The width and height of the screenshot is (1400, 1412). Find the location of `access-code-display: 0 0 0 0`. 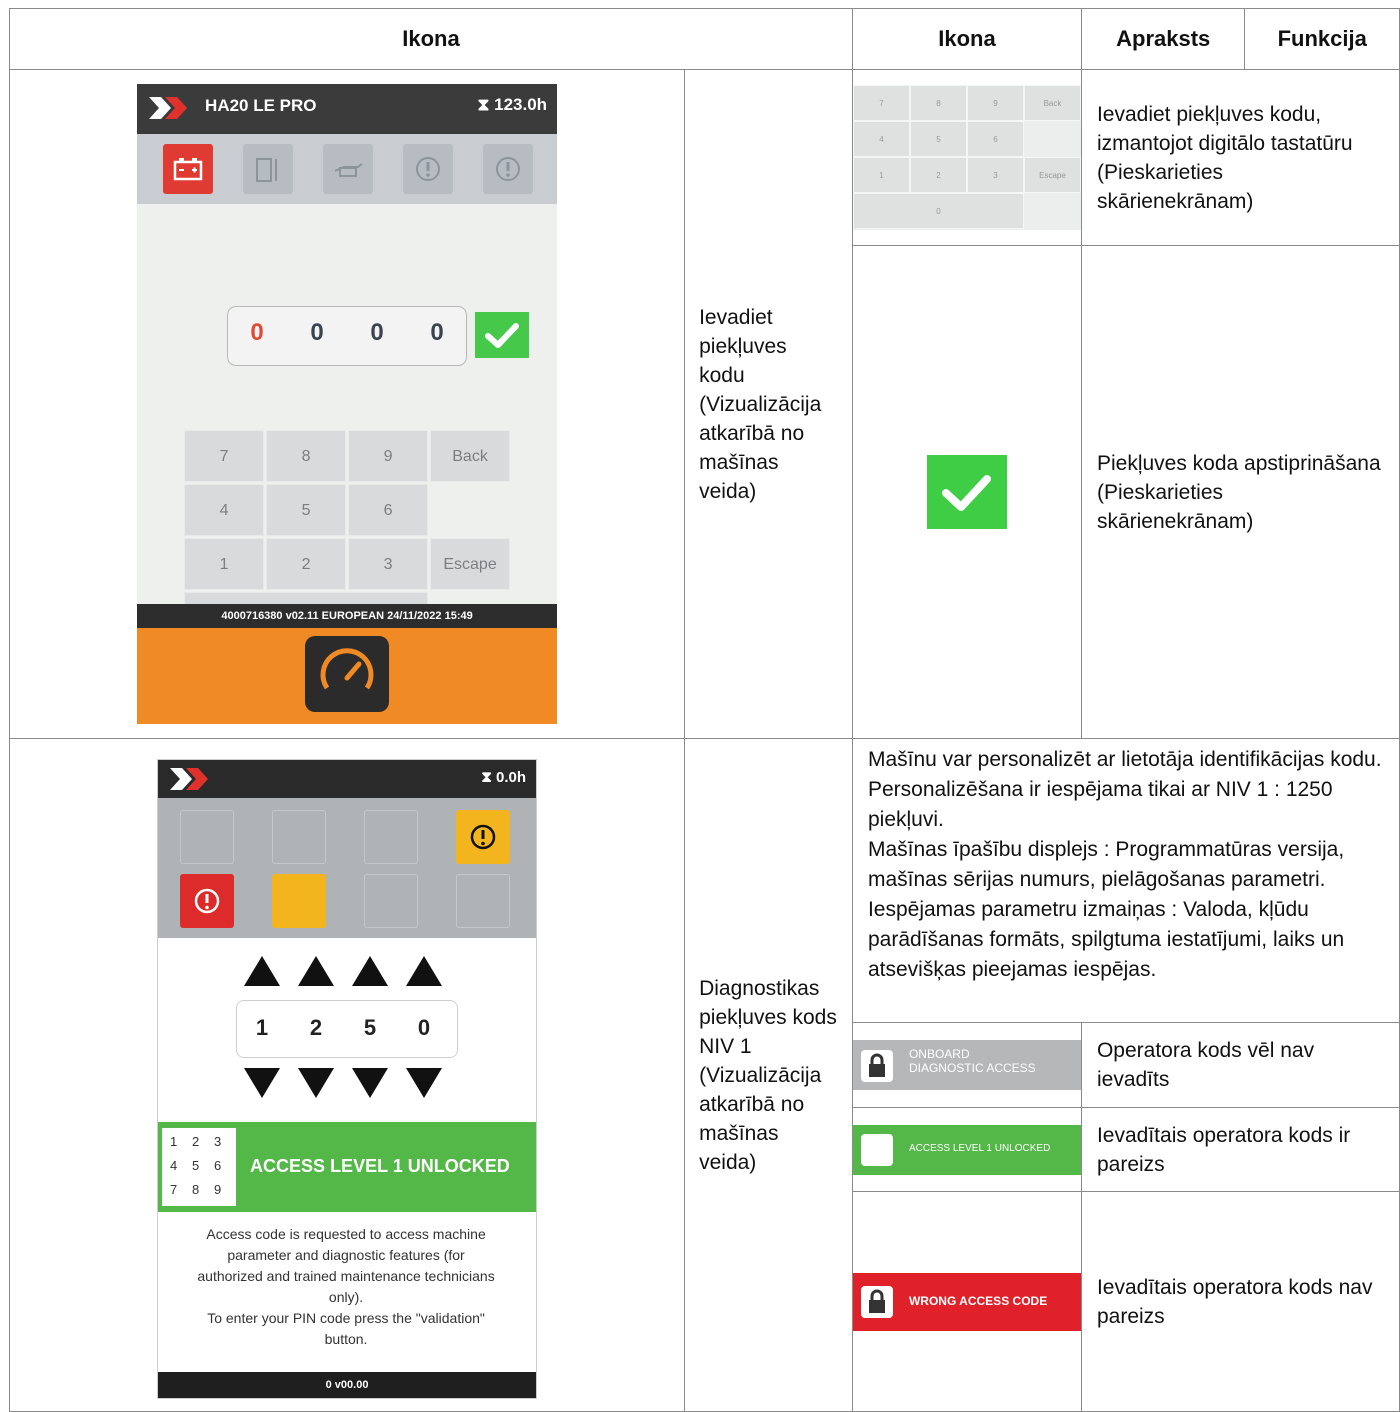

access-code-display: 0 0 0 0 is located at coordinates (347, 336).